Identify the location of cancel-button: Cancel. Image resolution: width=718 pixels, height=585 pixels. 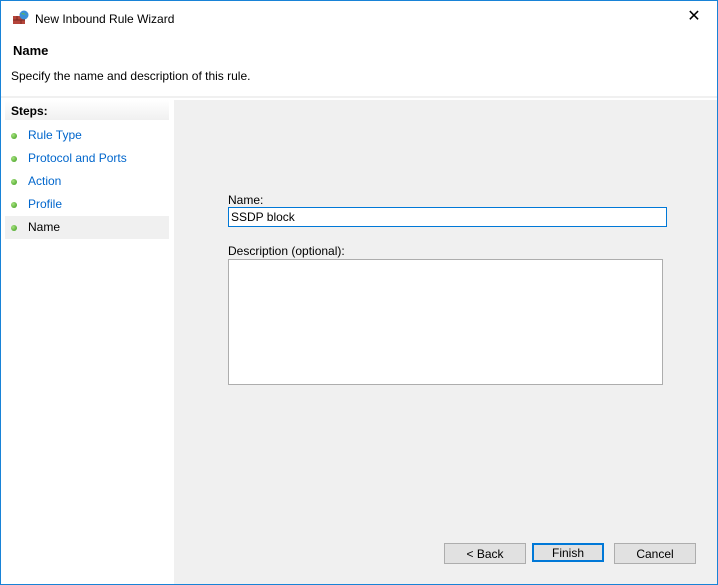
(655, 553).